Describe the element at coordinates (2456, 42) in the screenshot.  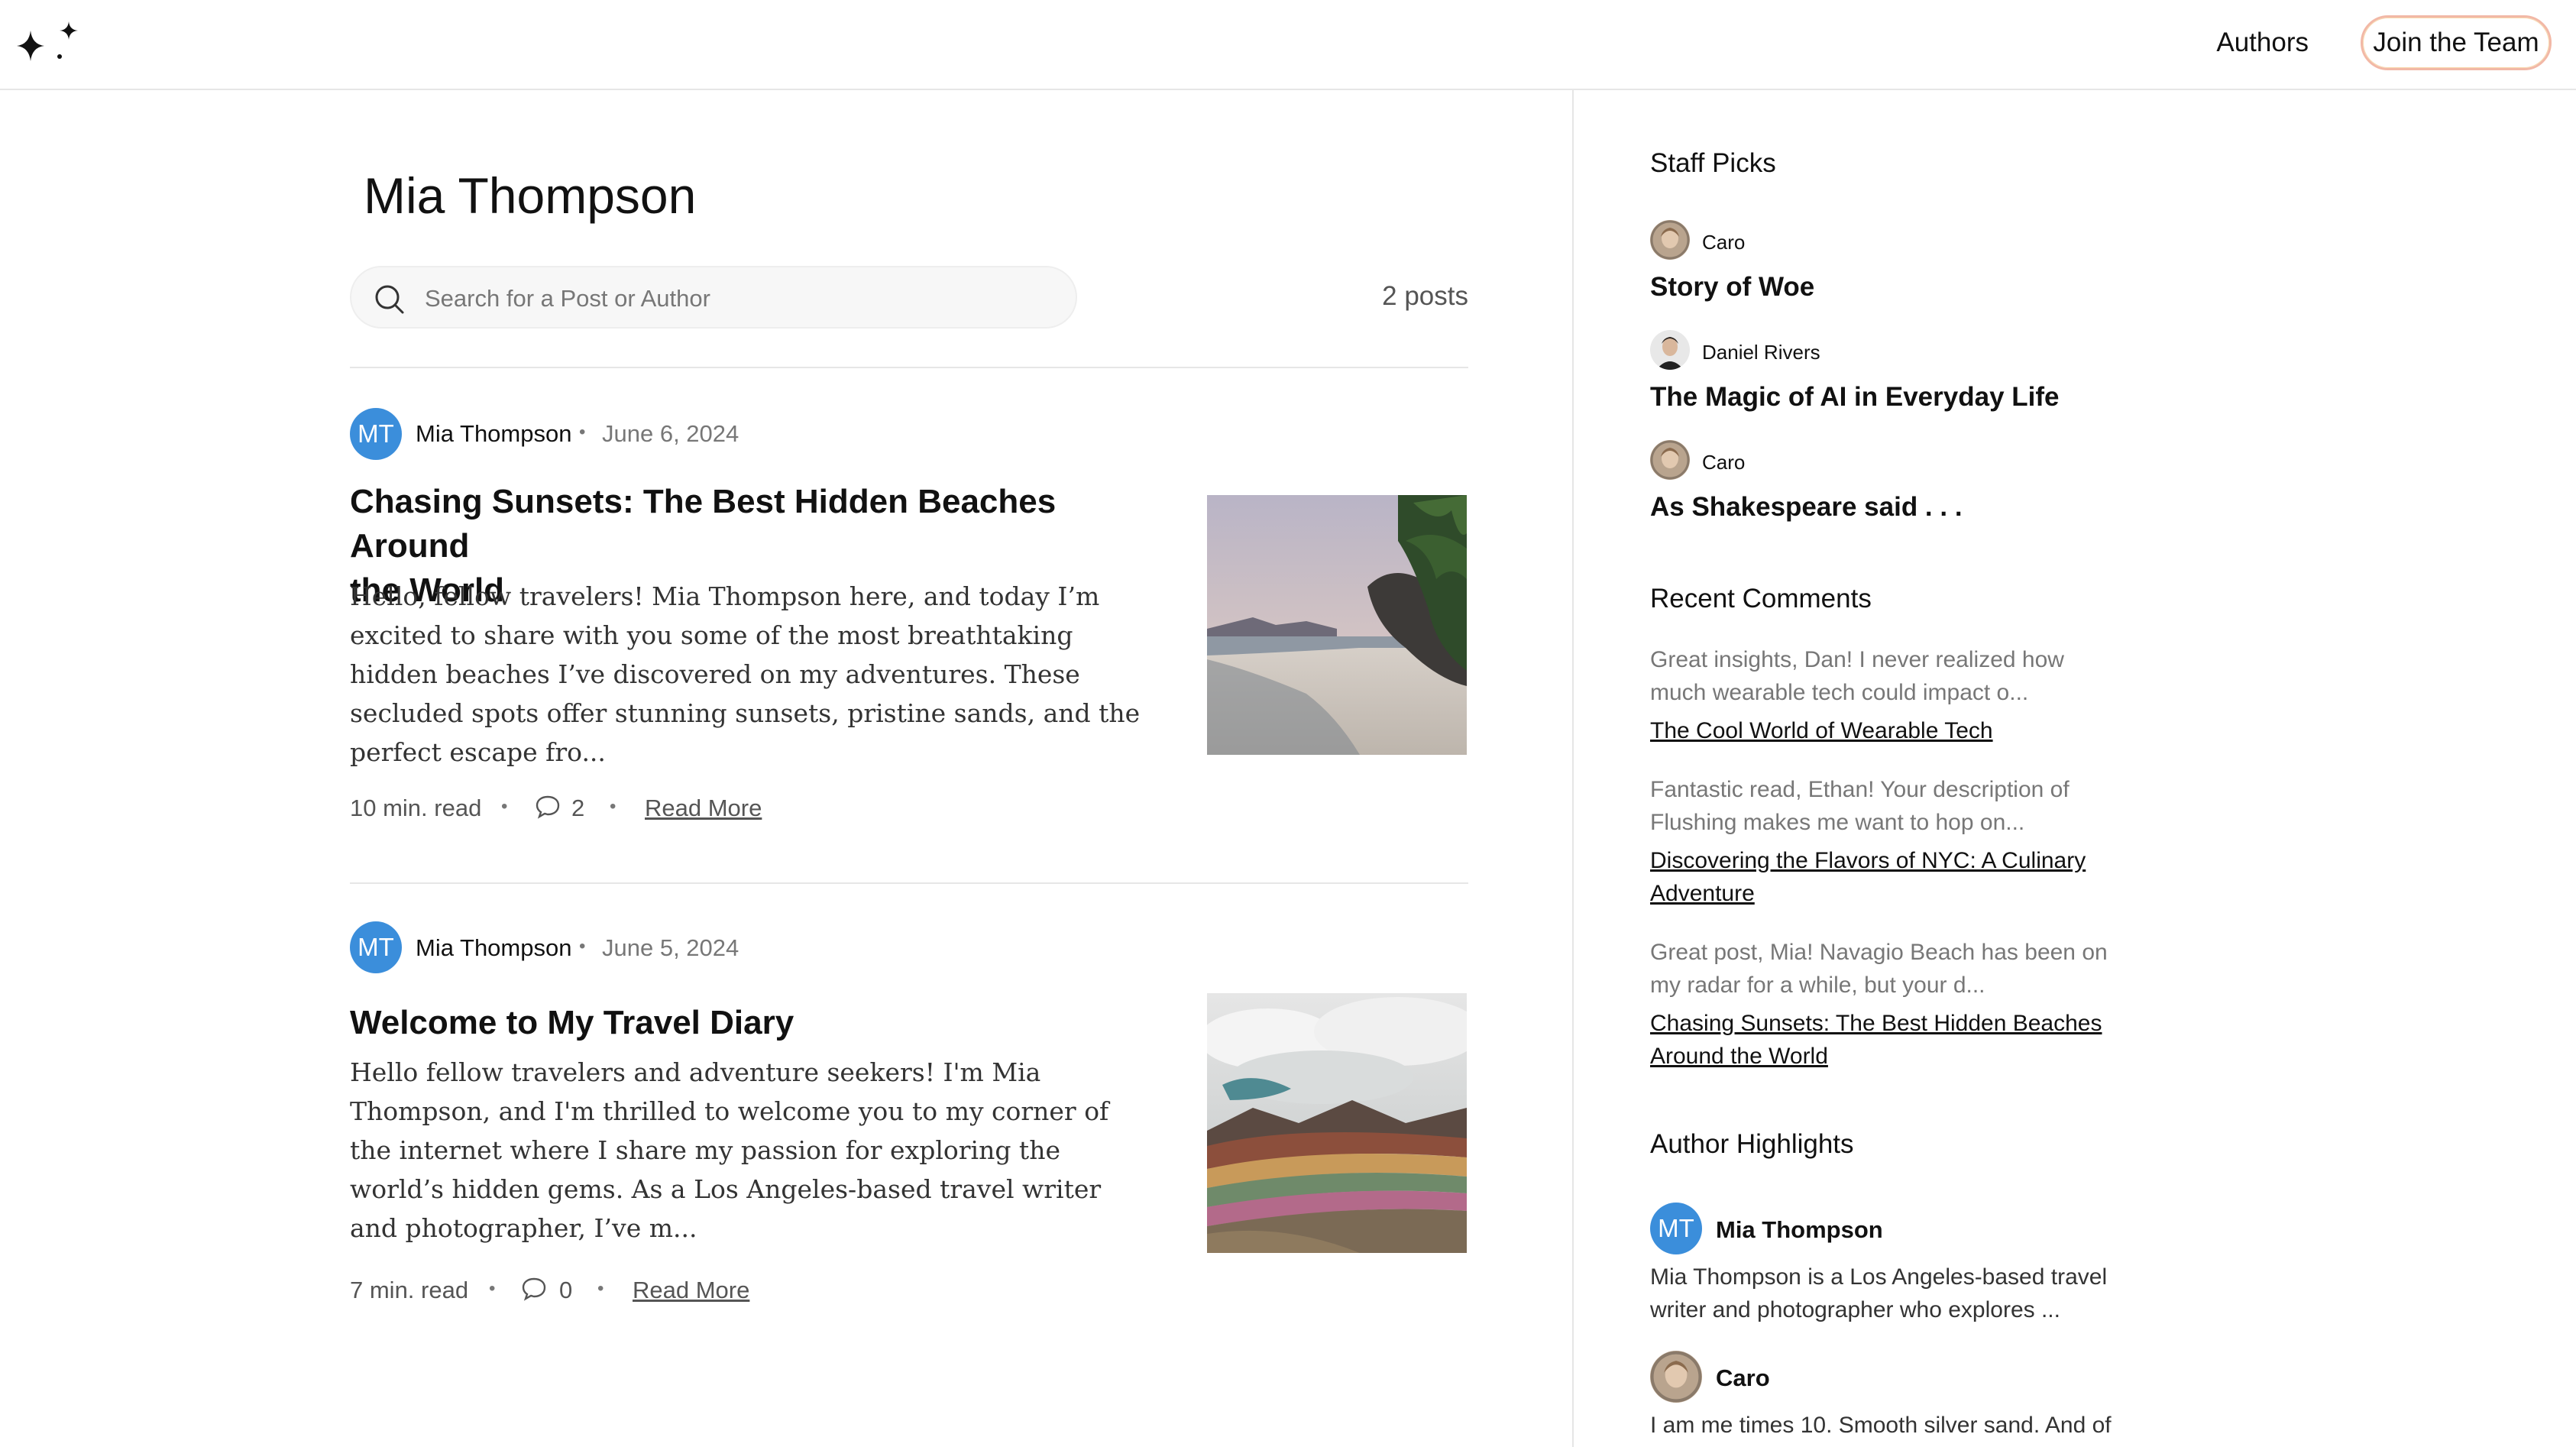
I see `join-team-button: Join the Team` at that location.